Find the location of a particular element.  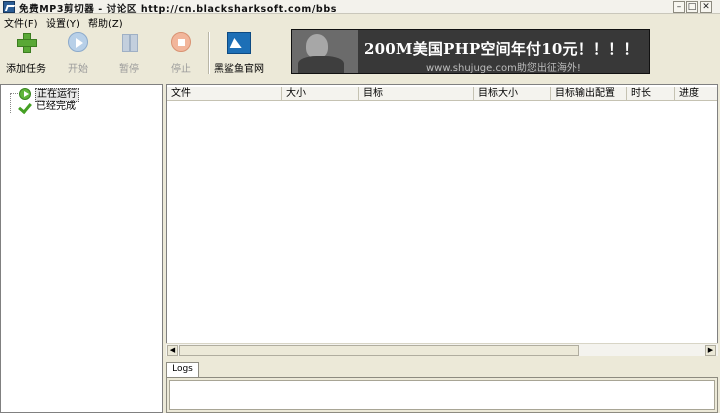

stop-icon is located at coordinates (181, 42).